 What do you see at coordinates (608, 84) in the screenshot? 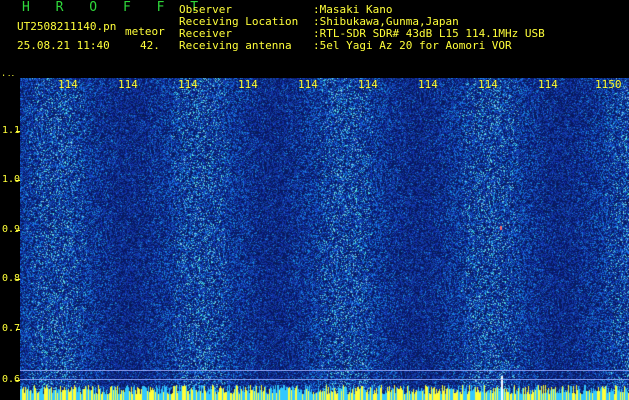
I see `x-tick-label: 1150` at bounding box center [608, 84].